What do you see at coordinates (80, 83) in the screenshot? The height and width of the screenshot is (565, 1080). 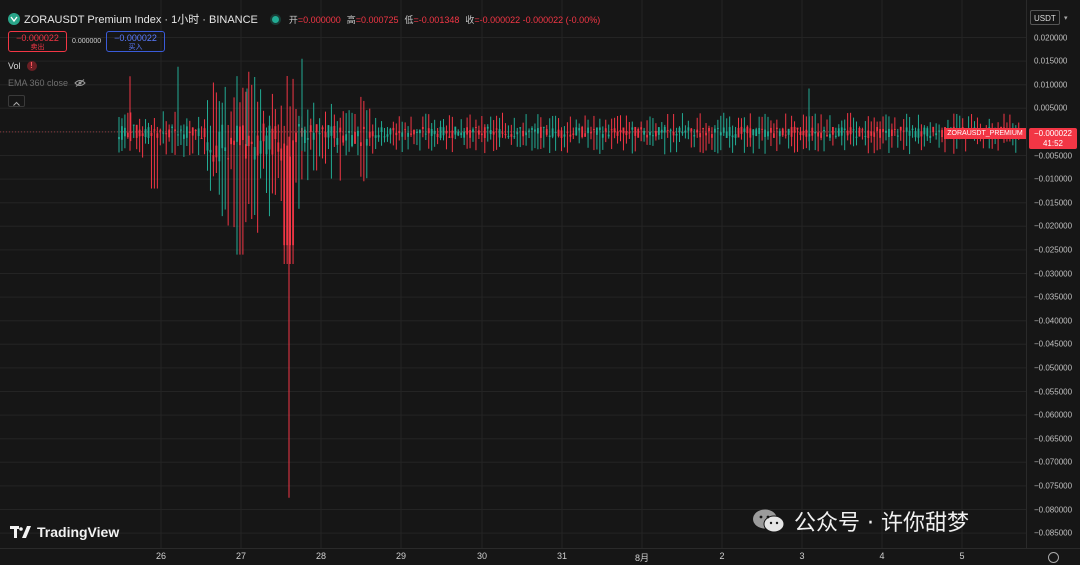 I see `eye-hidden-icon` at bounding box center [80, 83].